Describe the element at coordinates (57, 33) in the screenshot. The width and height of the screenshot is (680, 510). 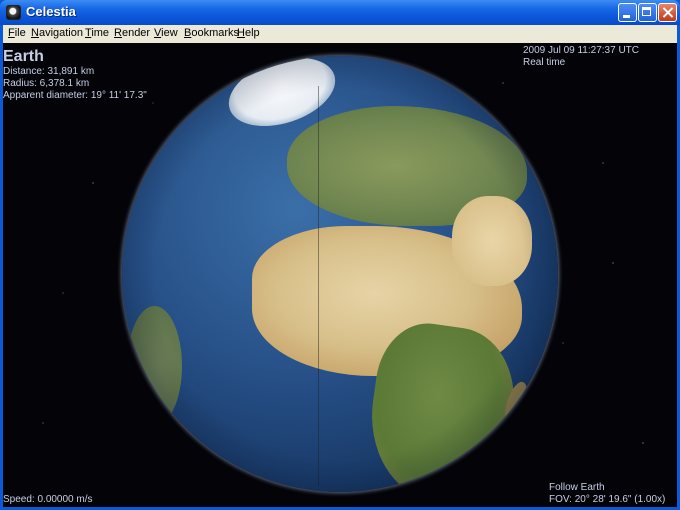
I see `menu-navigation: Navigation` at that location.